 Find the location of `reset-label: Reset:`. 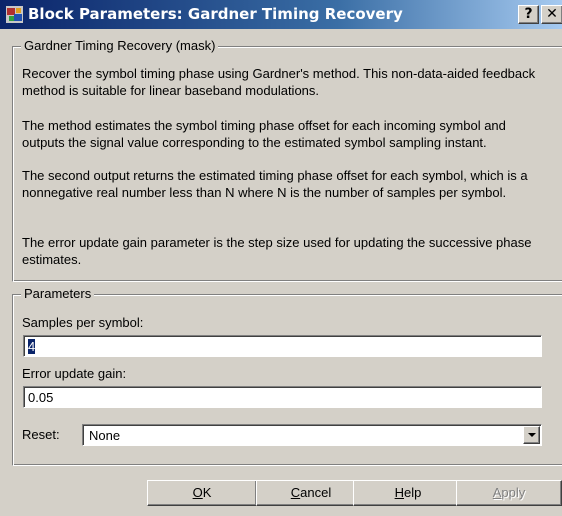

reset-label: Reset: is located at coordinates (41, 434).